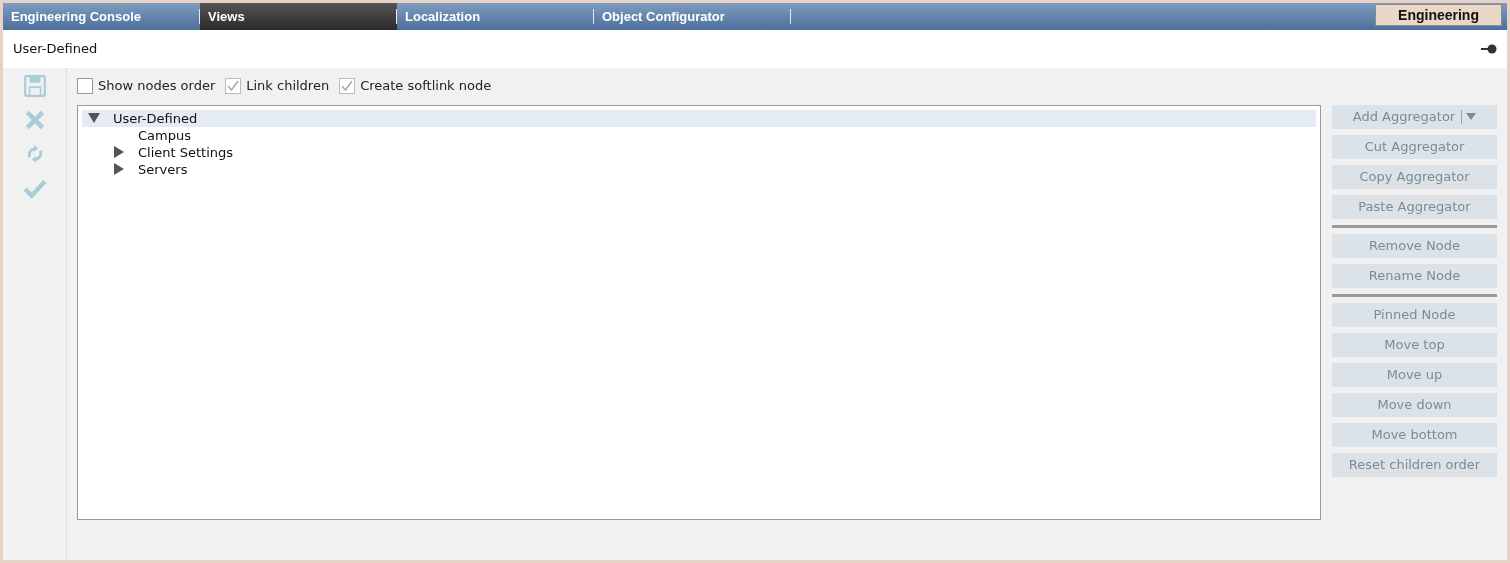 The height and width of the screenshot is (563, 1510). I want to click on tree-item: Client Settings, so click(699, 152).